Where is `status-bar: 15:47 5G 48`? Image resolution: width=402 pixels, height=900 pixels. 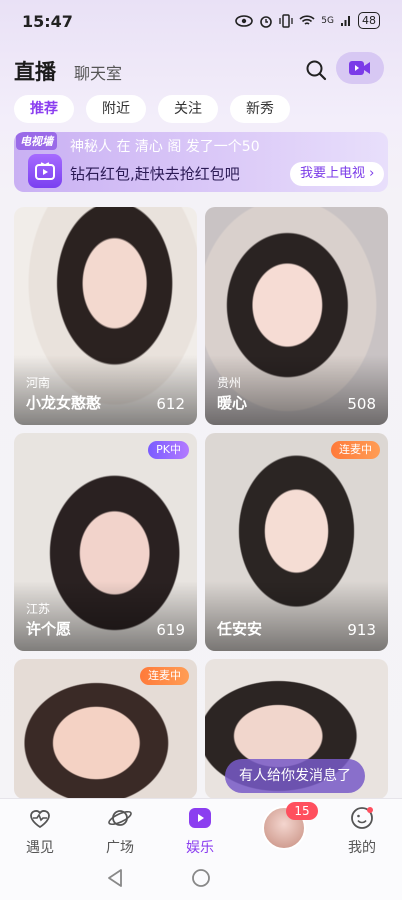 status-bar: 15:47 5G 48 is located at coordinates (201, 22).